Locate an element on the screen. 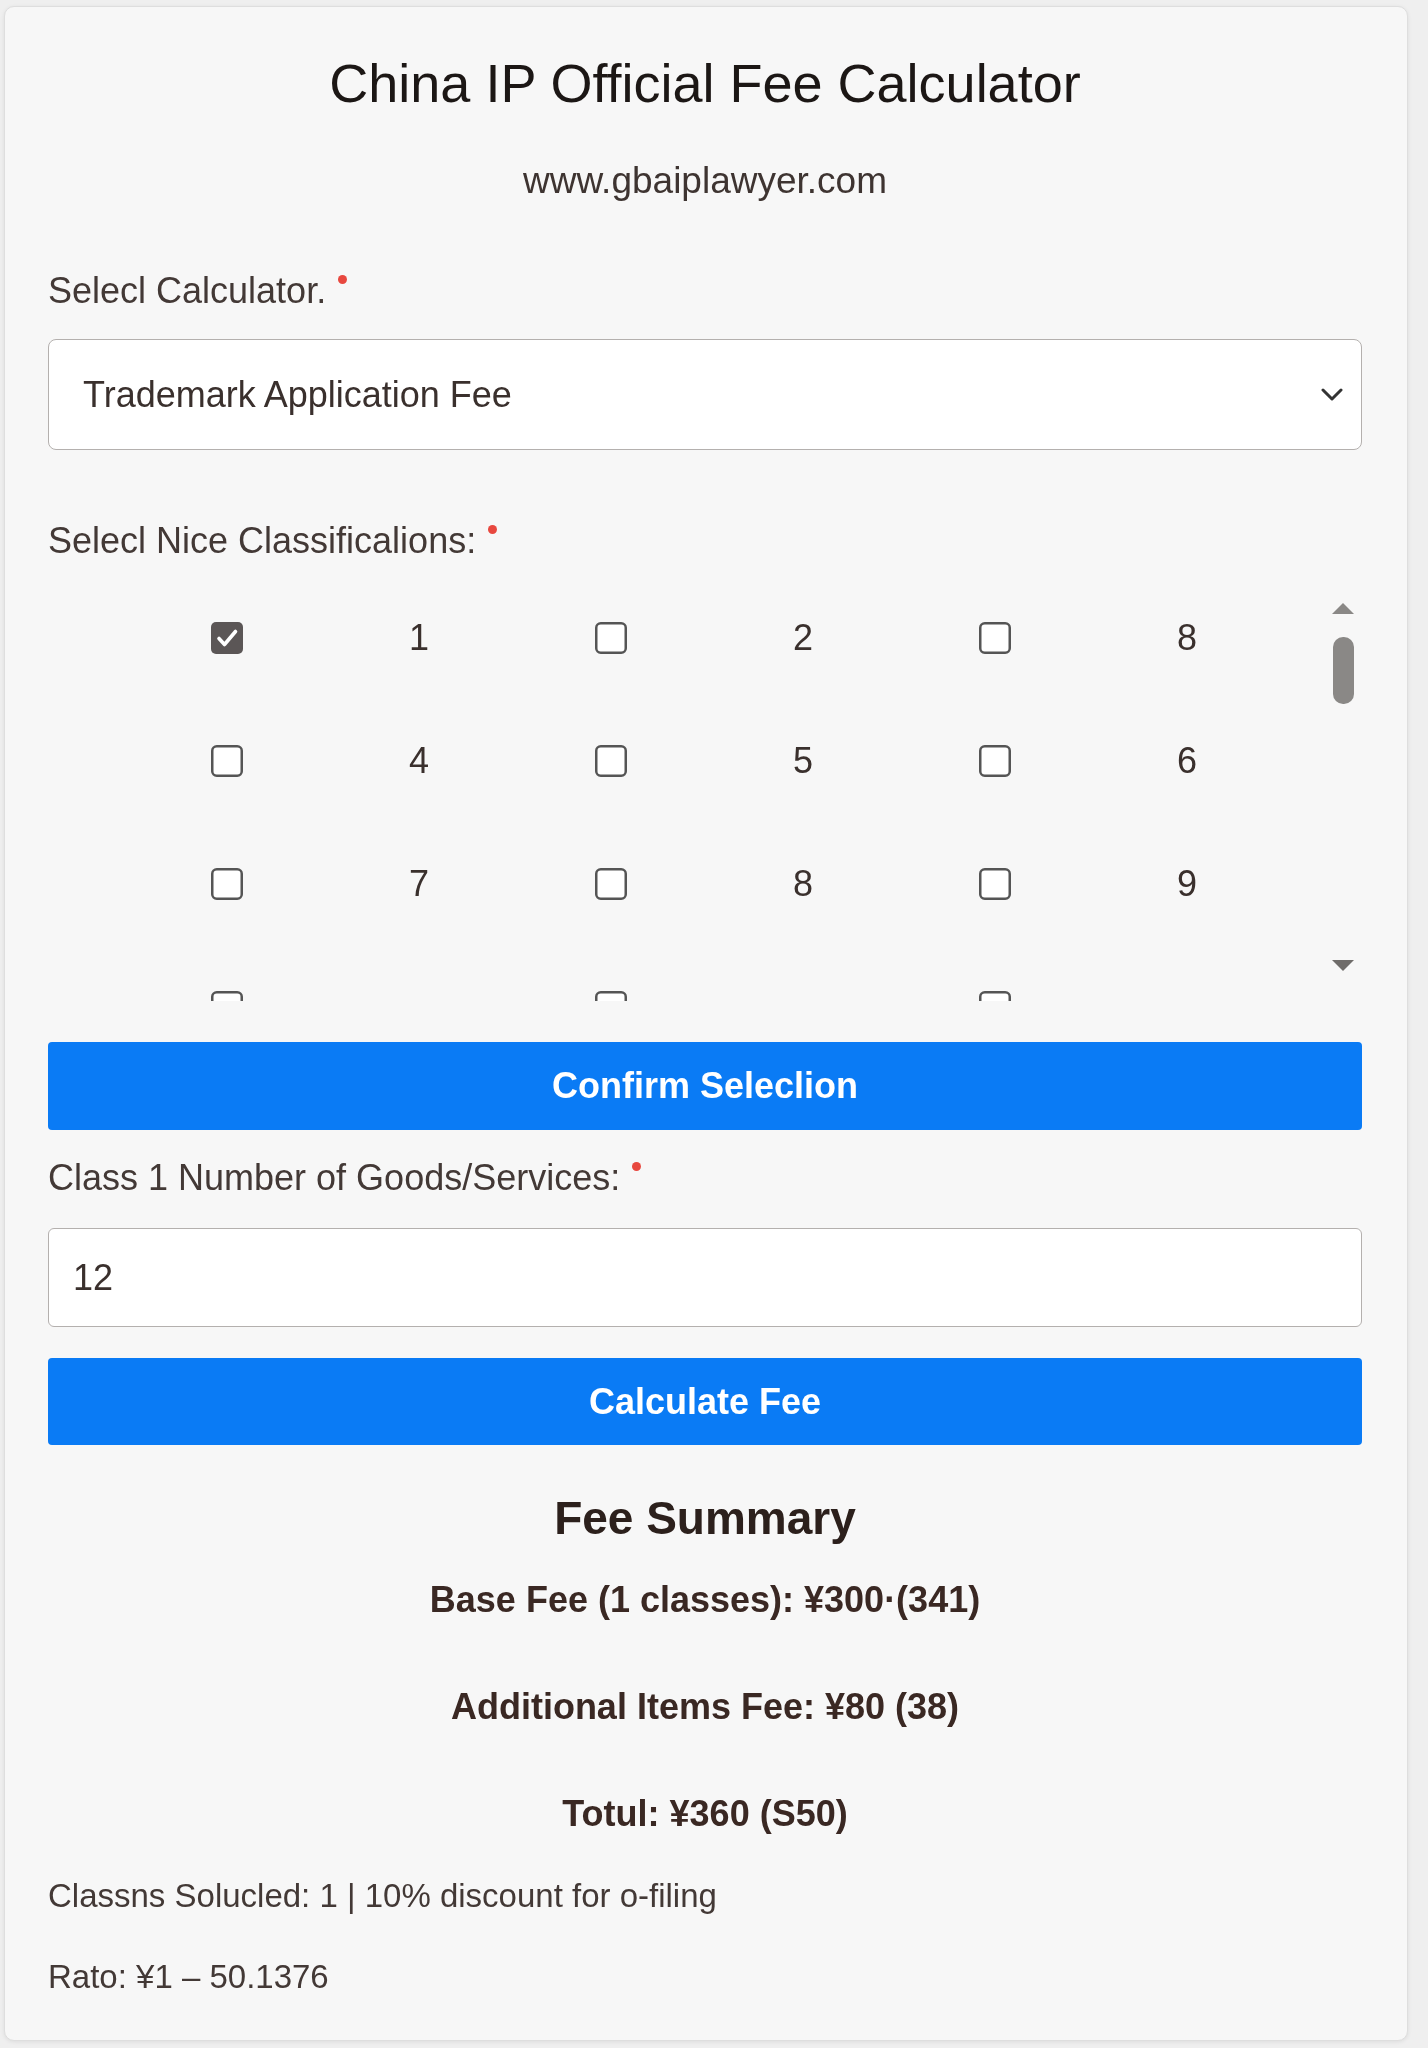 The height and width of the screenshot is (2048, 1428). confirm-selection-button: Confirm Seleclion is located at coordinates (705, 1086).